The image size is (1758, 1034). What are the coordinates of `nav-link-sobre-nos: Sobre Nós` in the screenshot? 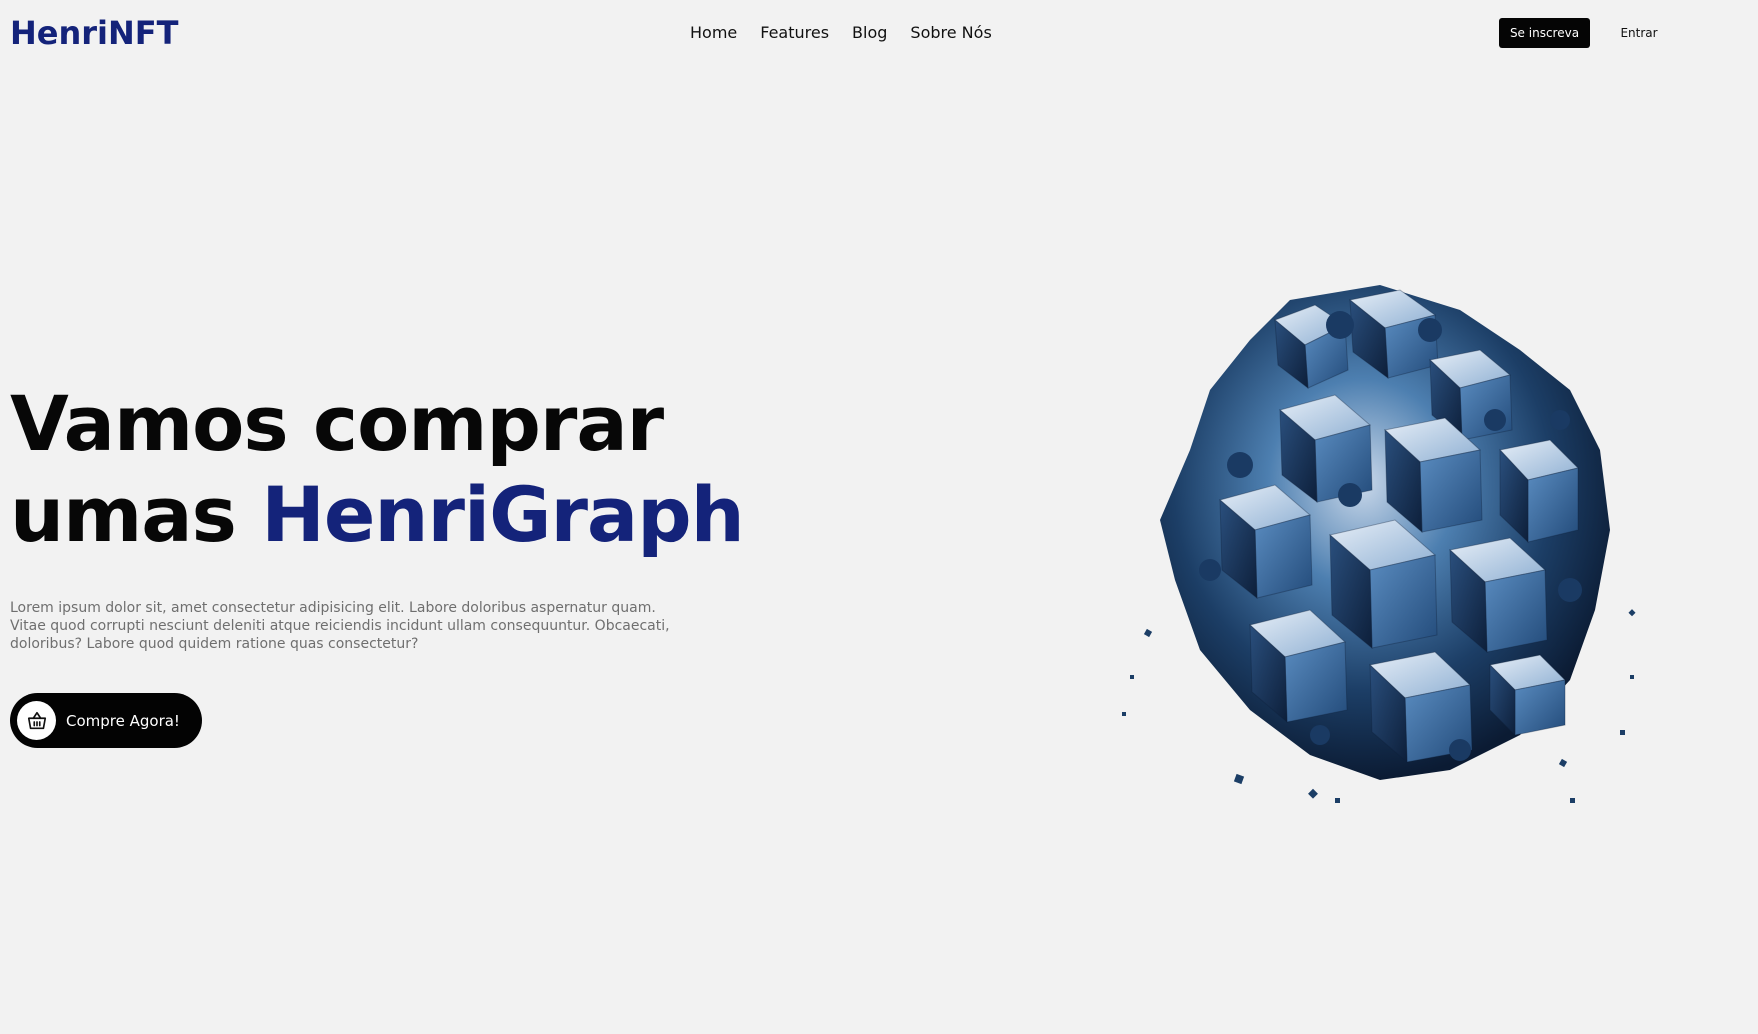 It's located at (950, 33).